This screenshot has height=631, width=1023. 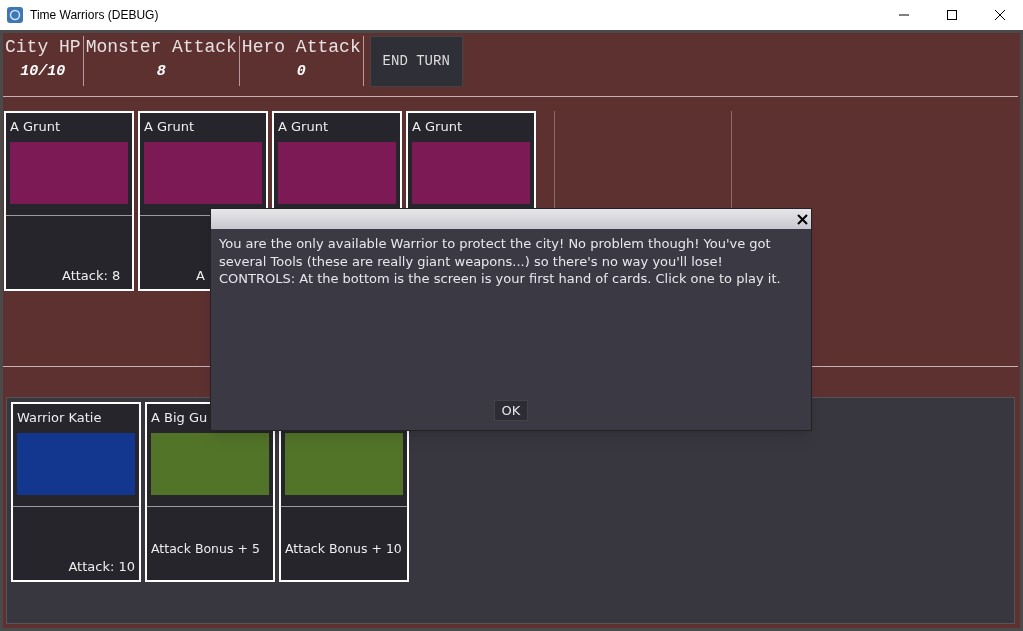 What do you see at coordinates (101, 566) in the screenshot?
I see `attack-value: Attack: 10` at bounding box center [101, 566].